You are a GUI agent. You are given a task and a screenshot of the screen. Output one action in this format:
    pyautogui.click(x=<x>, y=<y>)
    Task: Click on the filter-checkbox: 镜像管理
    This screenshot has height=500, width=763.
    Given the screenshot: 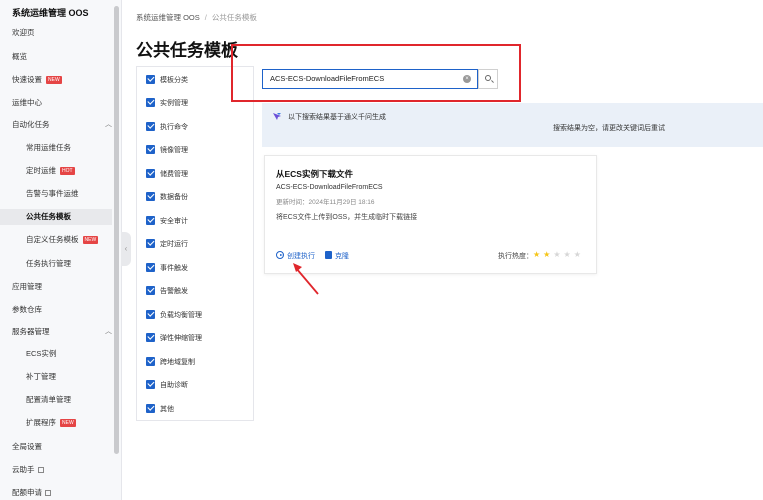 What is the action you would take?
    pyautogui.click(x=167, y=150)
    